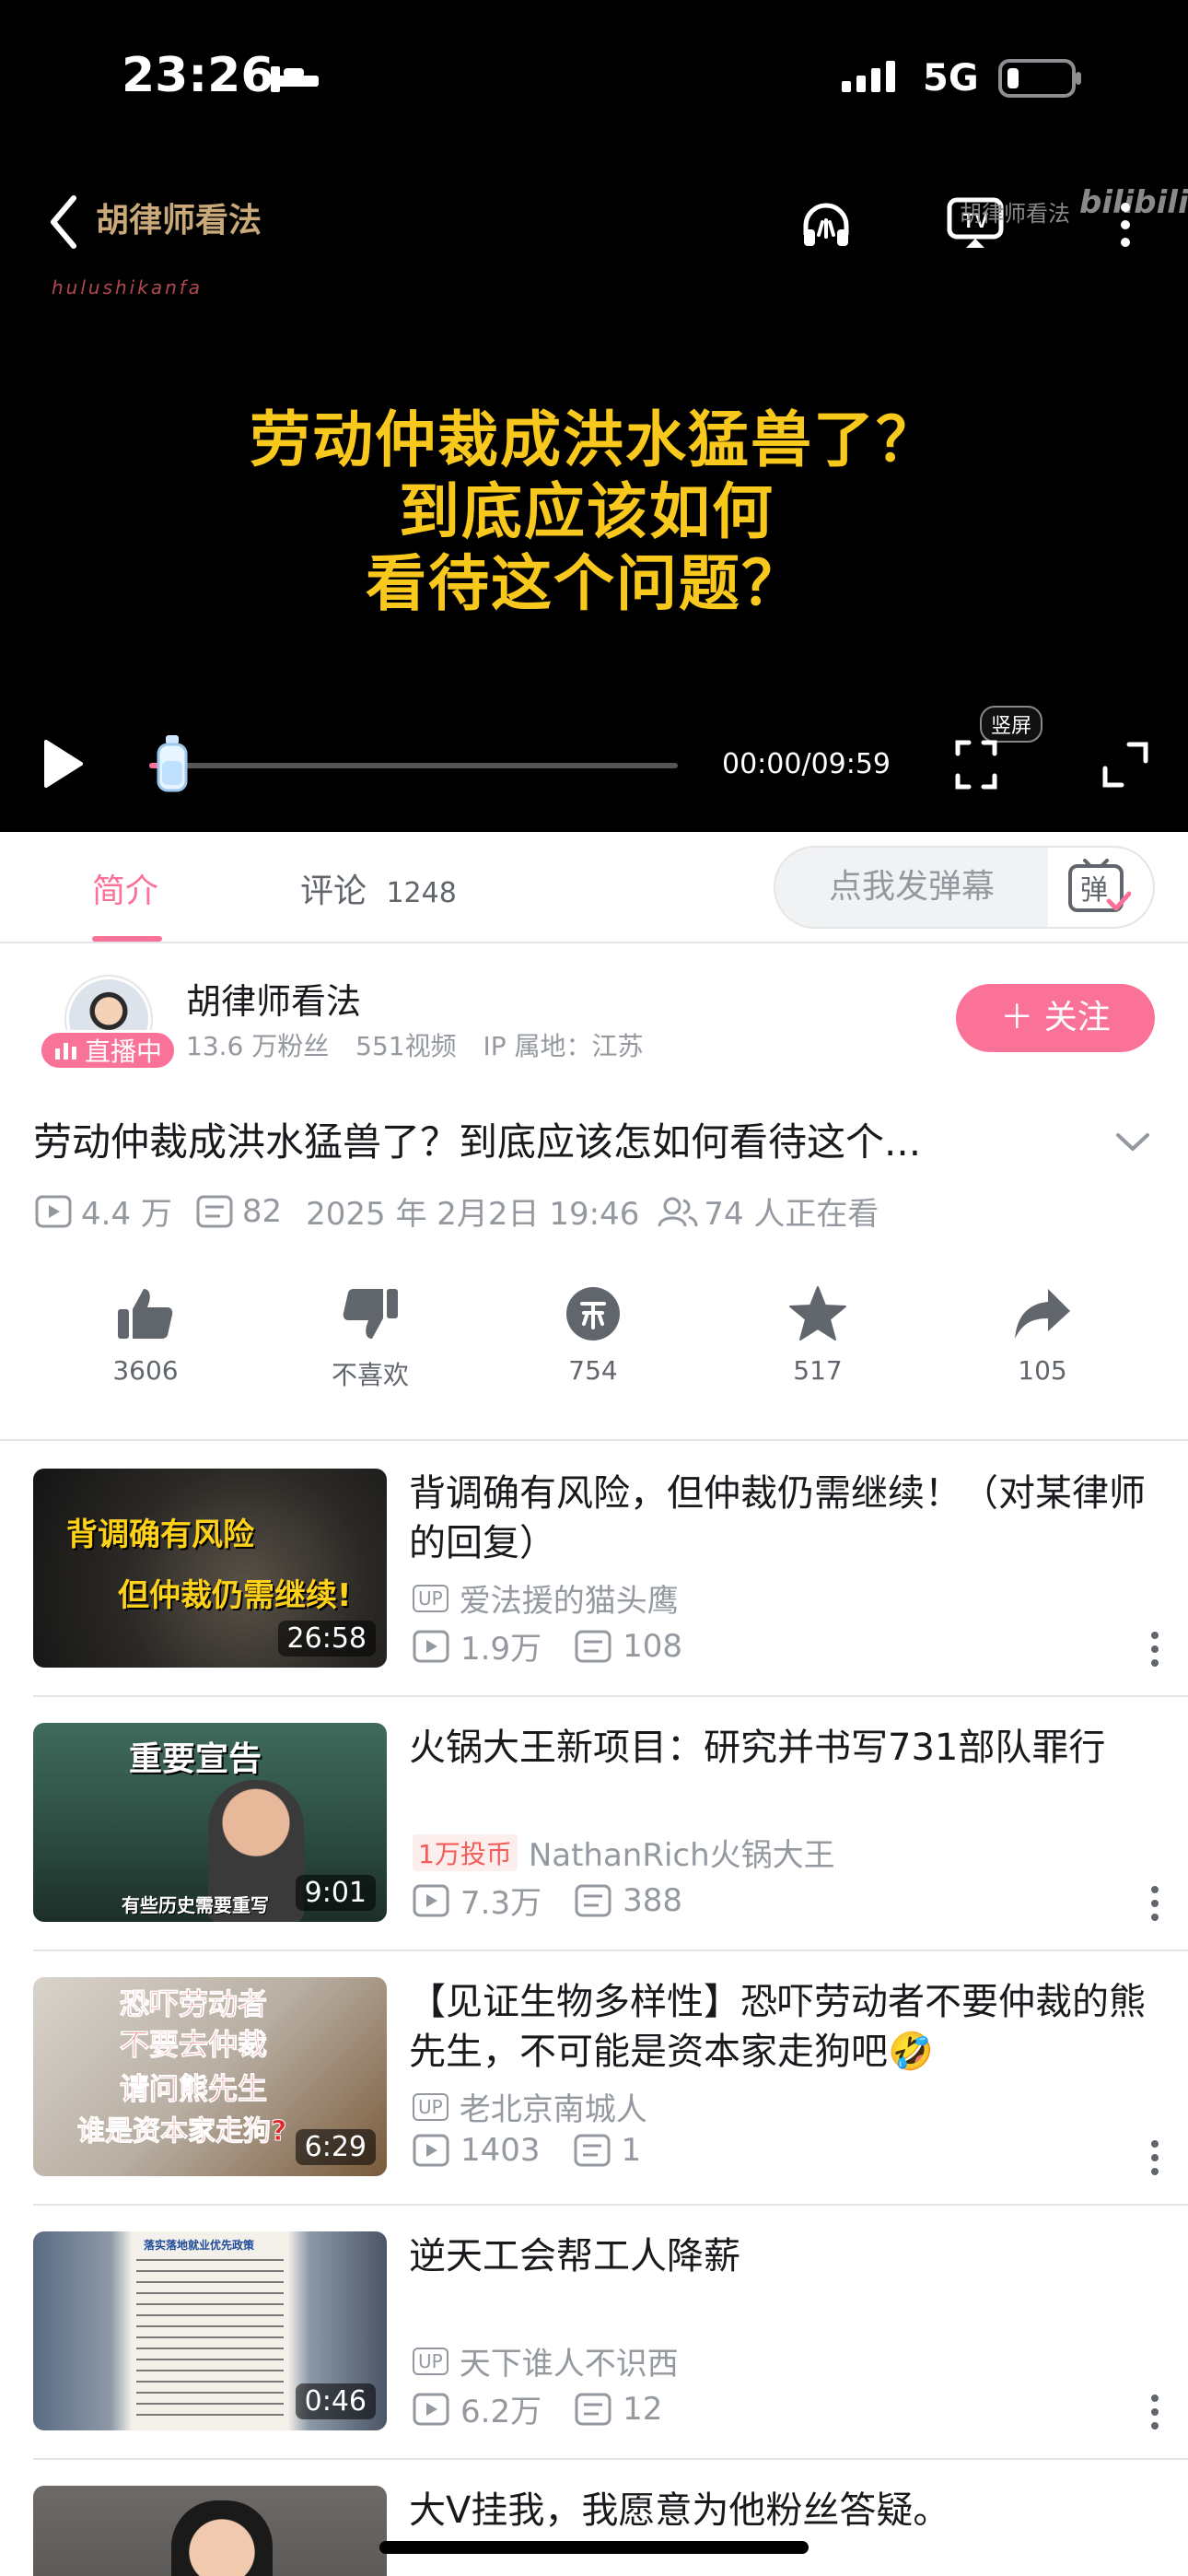  Describe the element at coordinates (378, 888) in the screenshot. I see `tab-comments: 评论 1248` at that location.